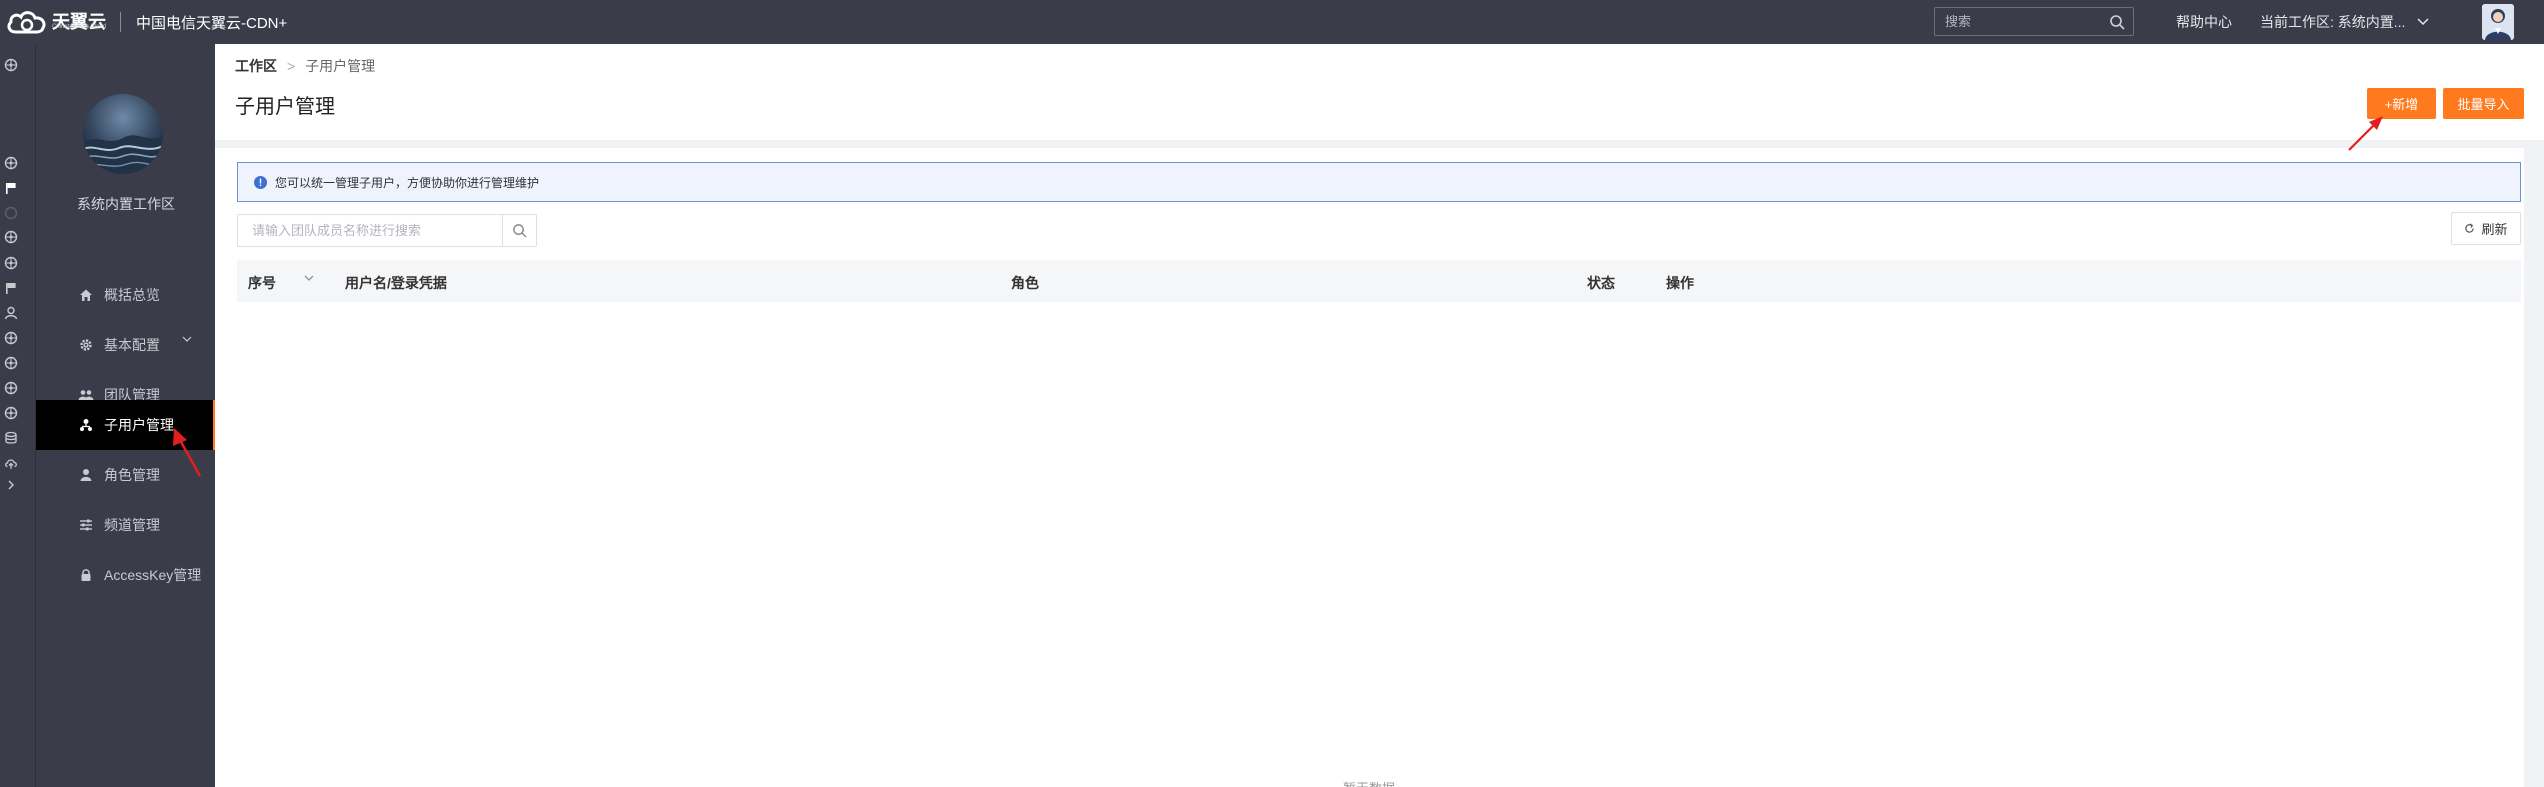 This screenshot has height=787, width=2544. What do you see at coordinates (11, 438) in the screenshot?
I see `rail-database-icon` at bounding box center [11, 438].